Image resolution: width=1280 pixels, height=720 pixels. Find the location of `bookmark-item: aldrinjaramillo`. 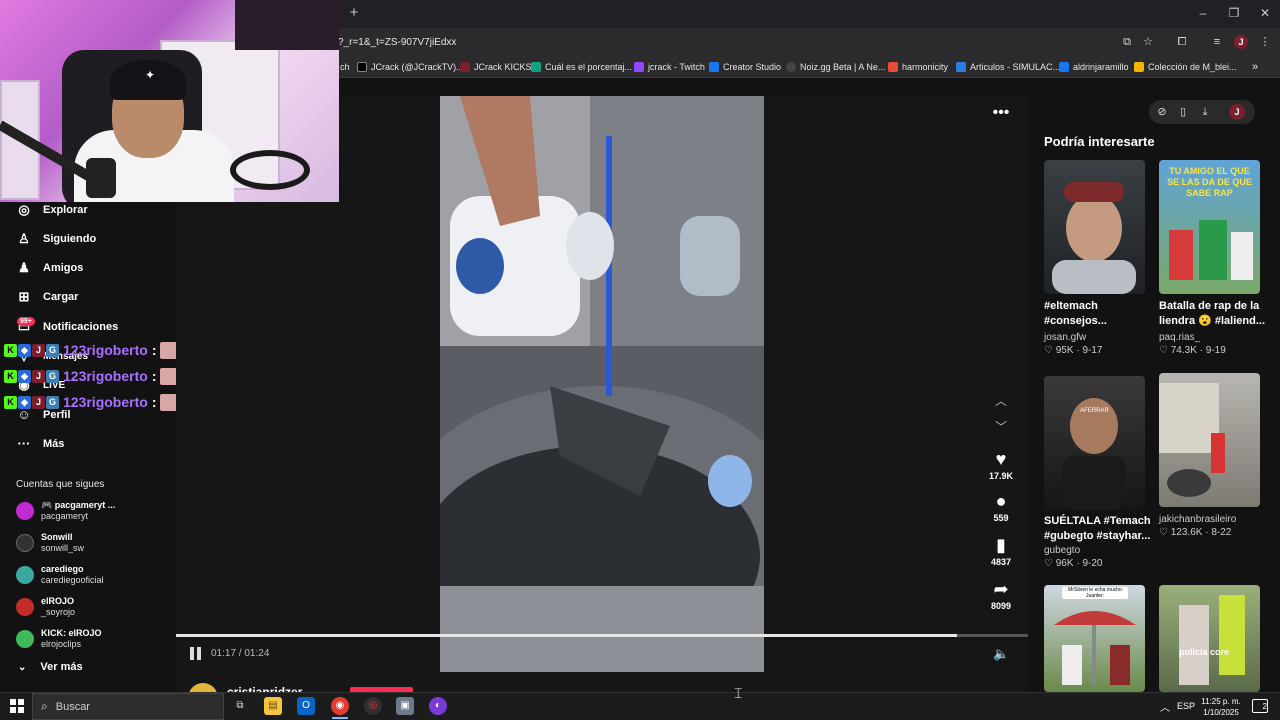

bookmark-item: aldrinjaramillo is located at coordinates (1094, 67).